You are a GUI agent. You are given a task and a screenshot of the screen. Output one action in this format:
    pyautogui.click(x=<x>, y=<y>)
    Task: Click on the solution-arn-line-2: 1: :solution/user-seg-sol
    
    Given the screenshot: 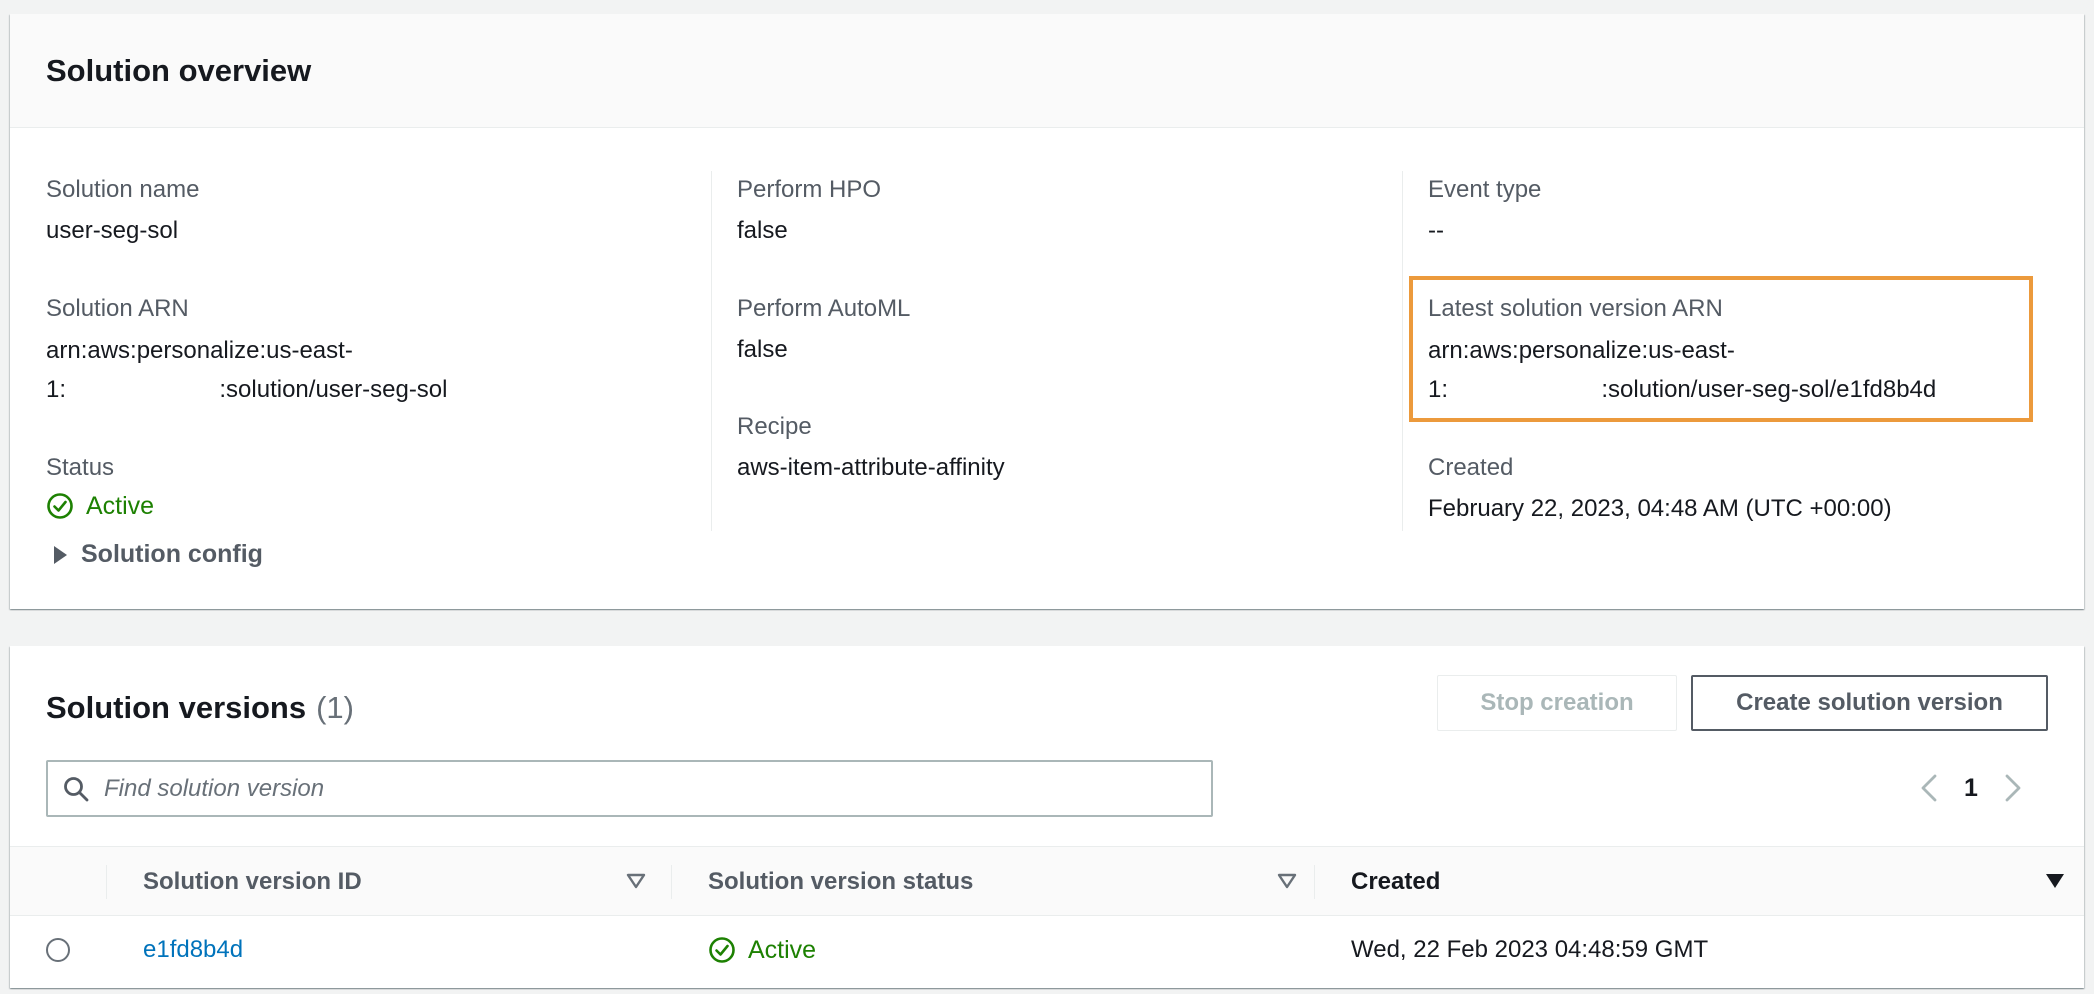 What is the action you would take?
    pyautogui.click(x=247, y=389)
    